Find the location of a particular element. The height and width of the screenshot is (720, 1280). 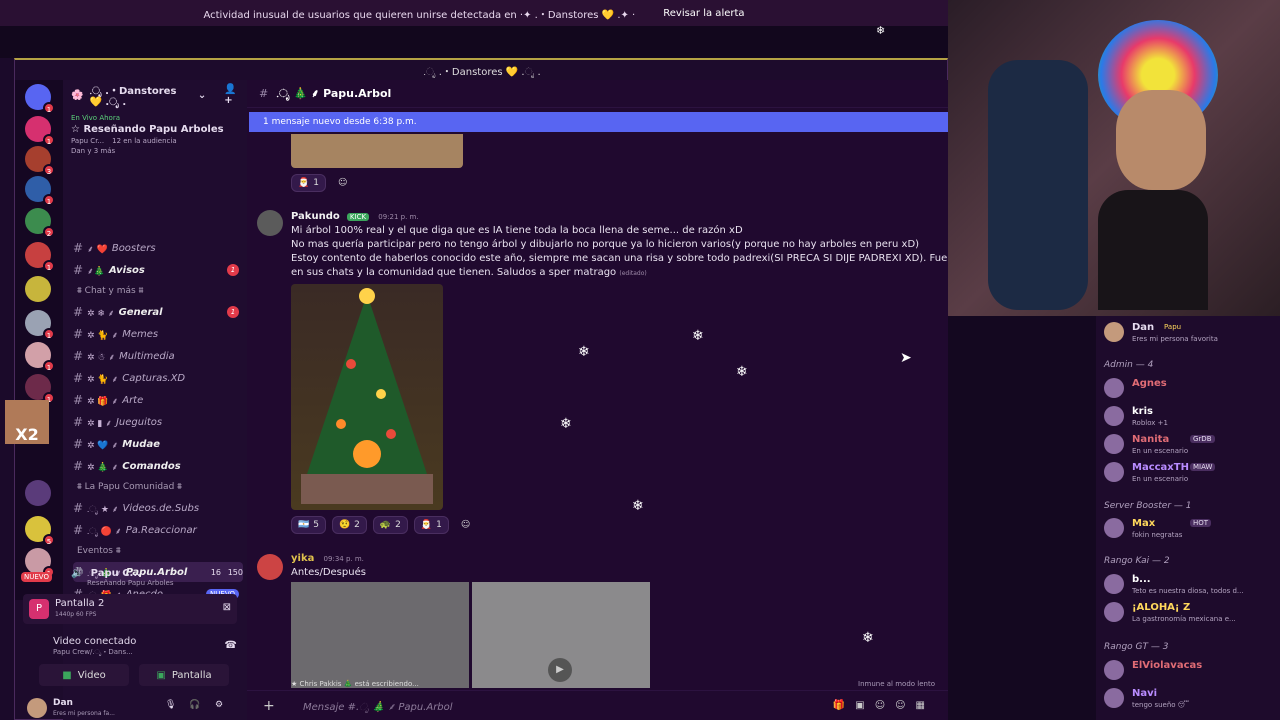

channel-item: # .ೃ 🔴 ⸙ Pa.Reaccionar is located at coordinates (158, 530).